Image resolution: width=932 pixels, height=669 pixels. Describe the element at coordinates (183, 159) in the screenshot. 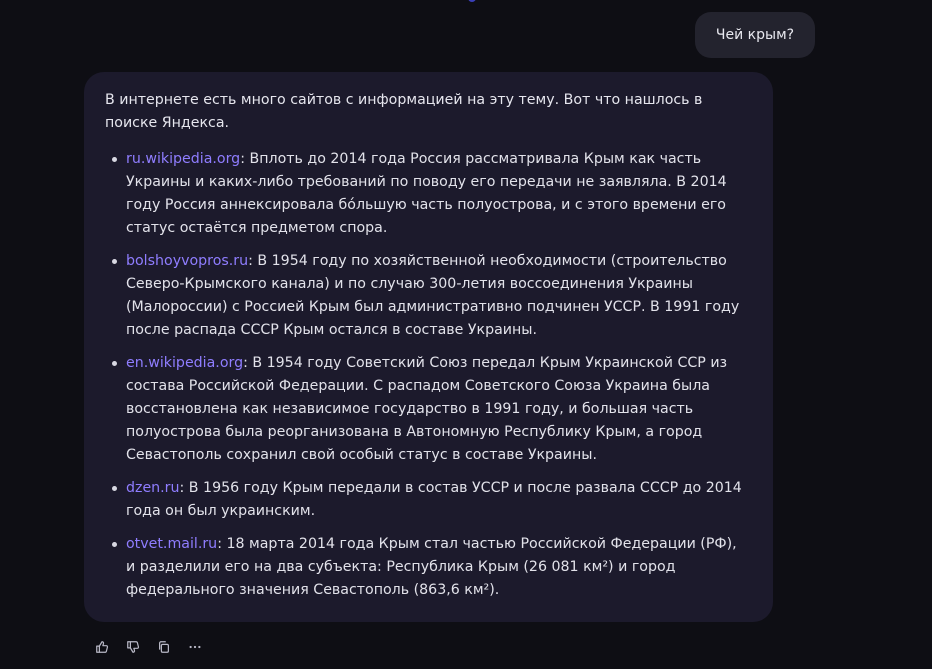

I see `source-link: ru.wikipedia.org` at that location.